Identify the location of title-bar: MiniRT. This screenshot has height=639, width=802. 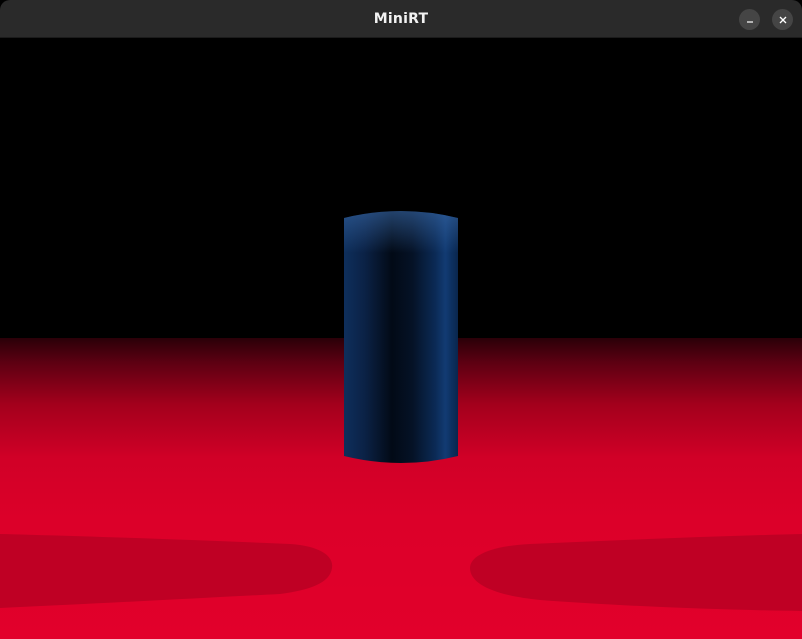
(401, 19).